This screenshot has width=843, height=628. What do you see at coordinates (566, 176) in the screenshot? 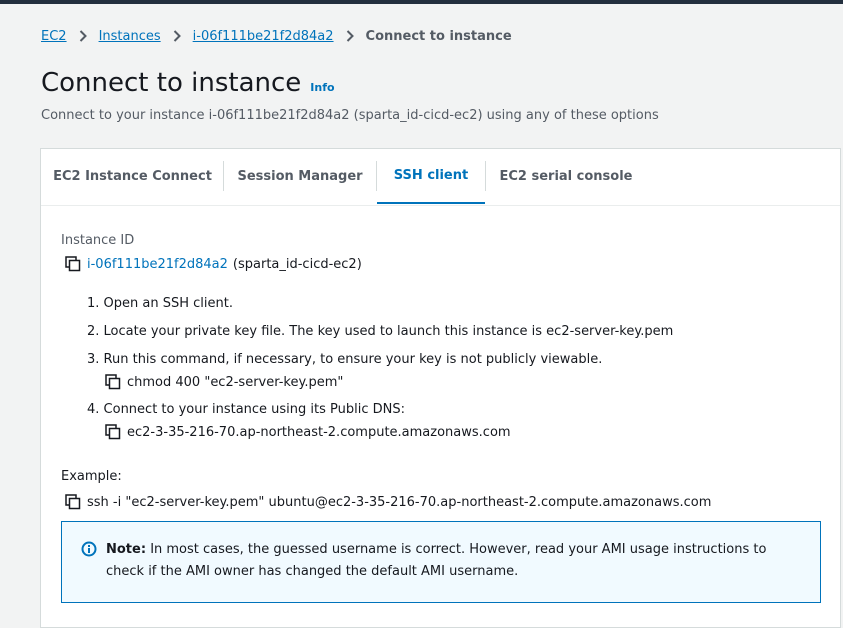
I see `tab-ec2-serial-console: EC2 serial console` at bounding box center [566, 176].